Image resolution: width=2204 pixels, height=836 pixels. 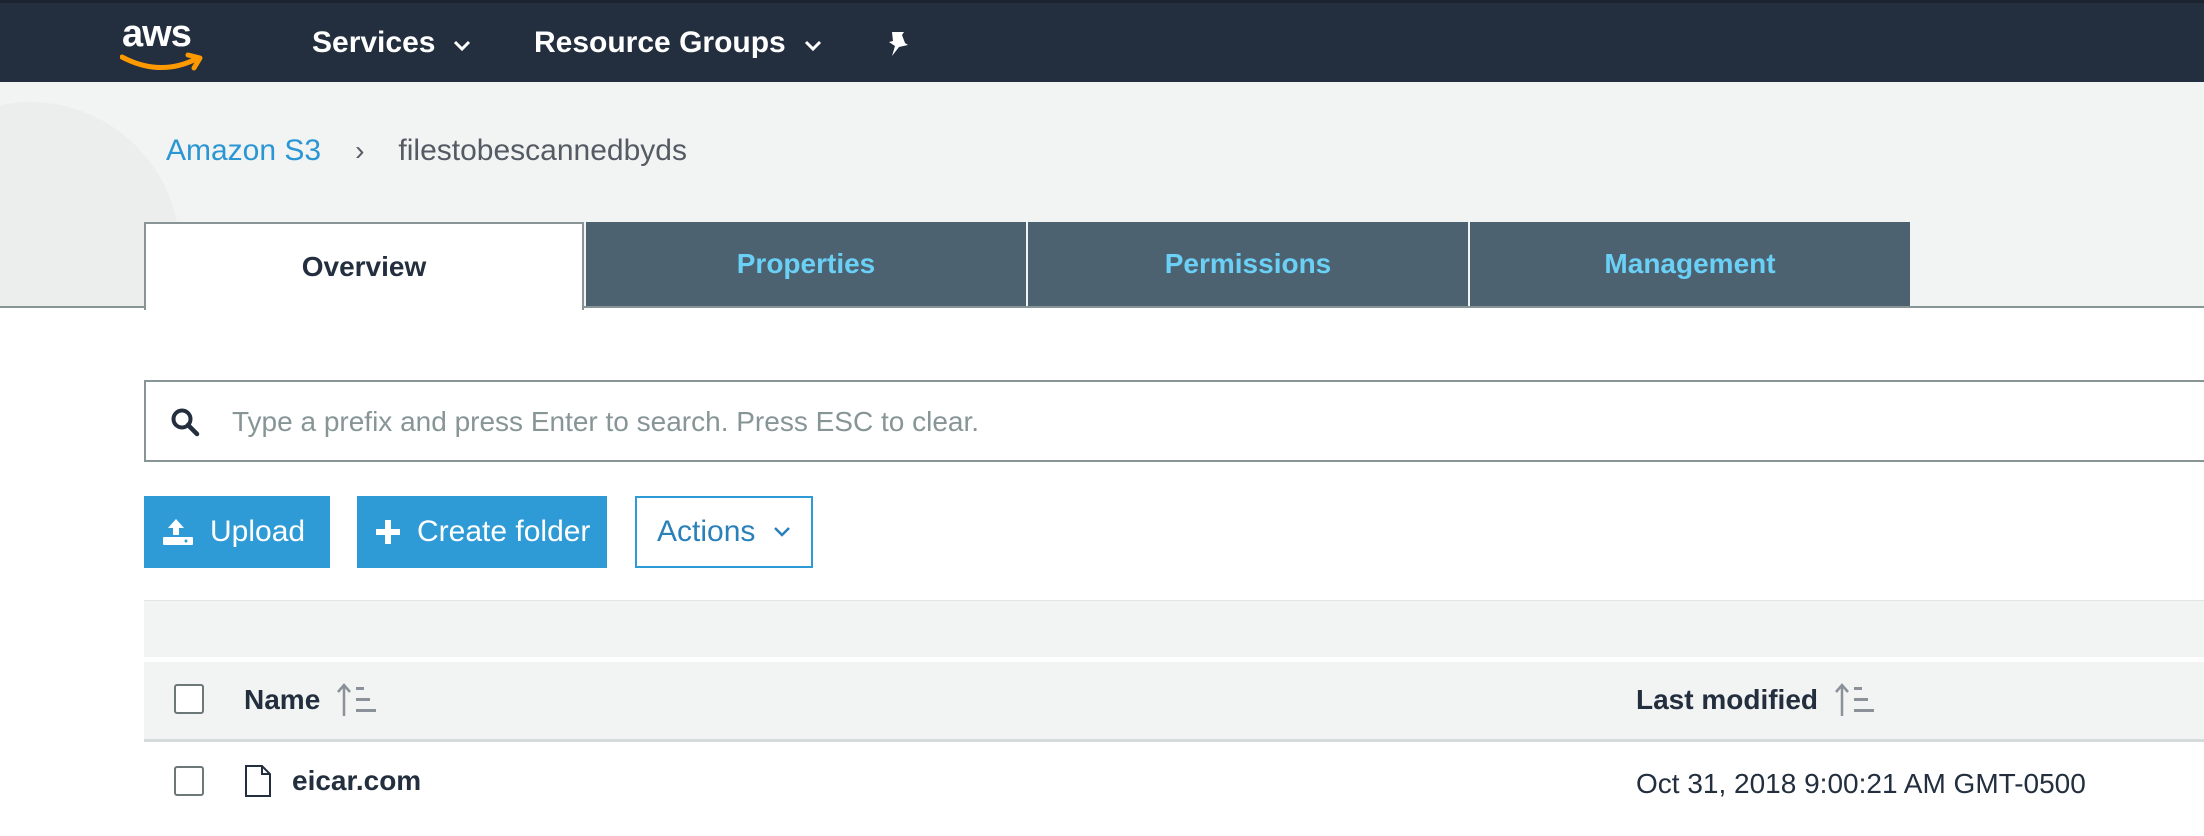 I want to click on breadcrumb: Amazon S3 › filestobescannedbyds, so click(x=426, y=151).